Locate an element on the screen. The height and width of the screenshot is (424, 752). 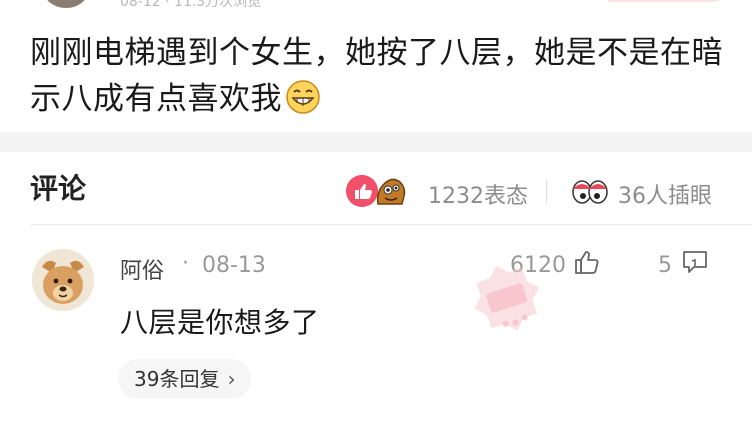
reactions-count: 1232表态 is located at coordinates (478, 196).